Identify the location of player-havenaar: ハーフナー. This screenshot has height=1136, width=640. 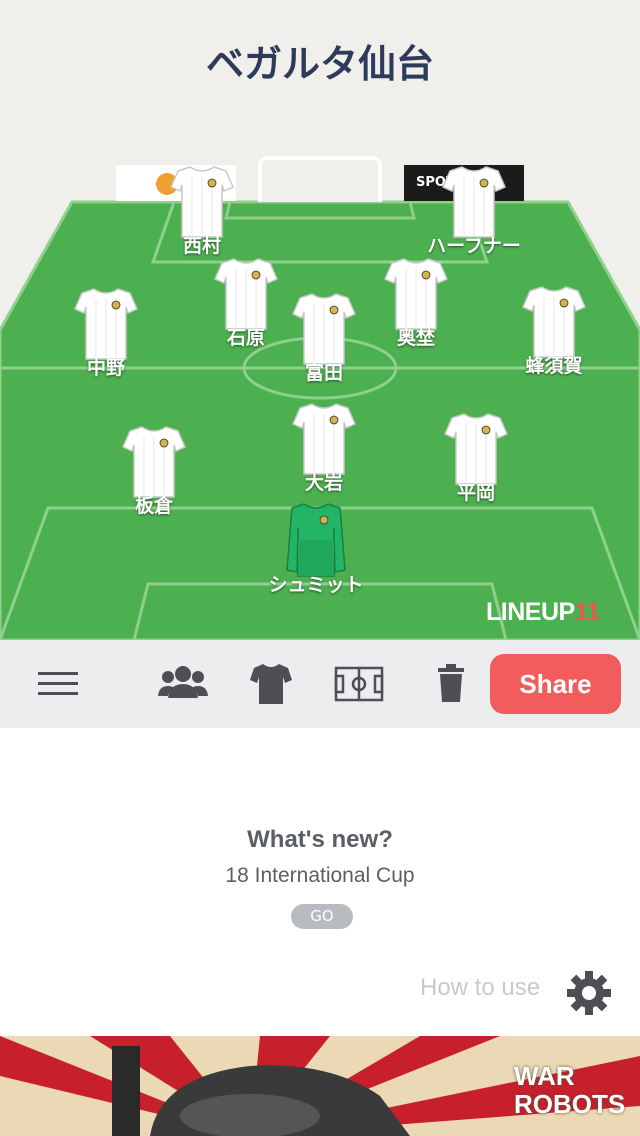
(474, 210).